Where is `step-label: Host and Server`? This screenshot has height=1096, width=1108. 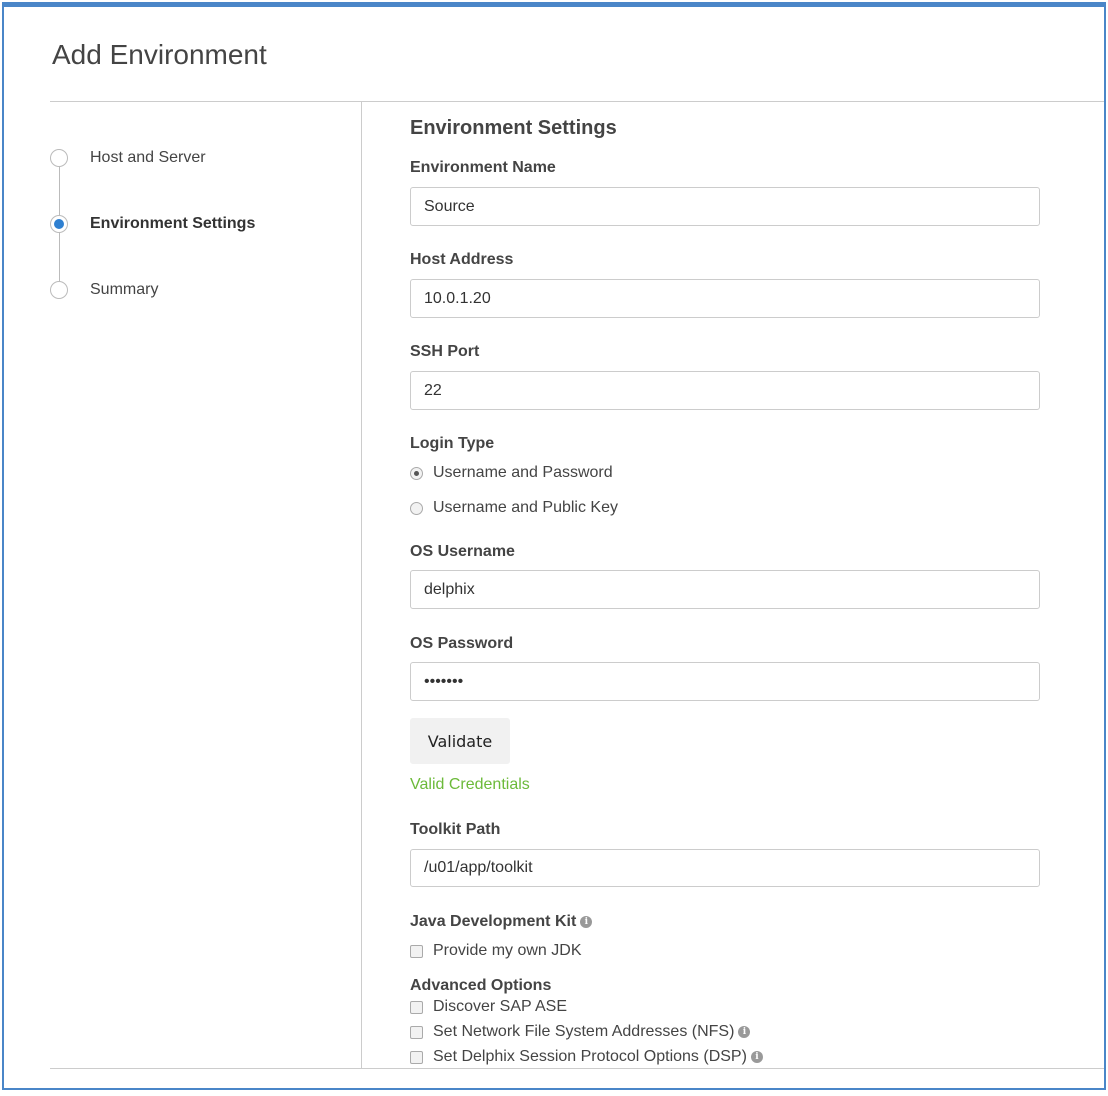
step-label: Host and Server is located at coordinates (148, 157).